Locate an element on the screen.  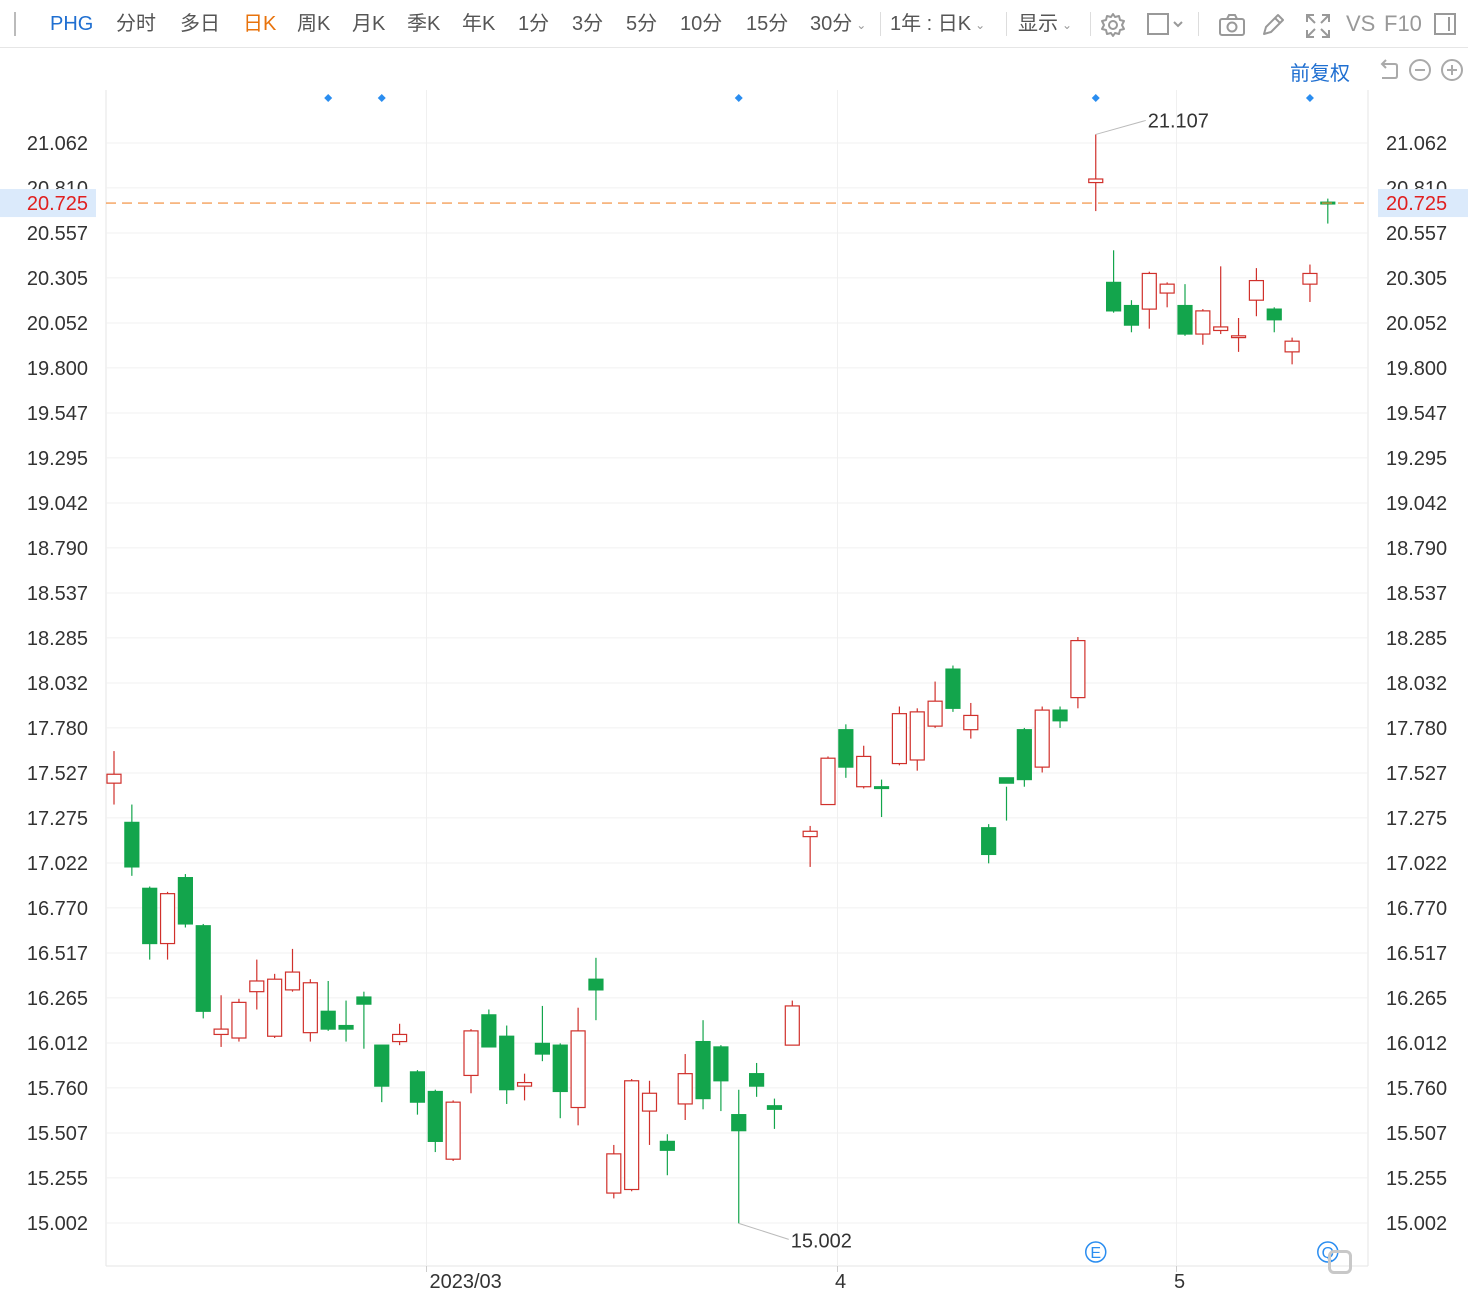
high-annotation-label: 21.107 is located at coordinates (1178, 121).